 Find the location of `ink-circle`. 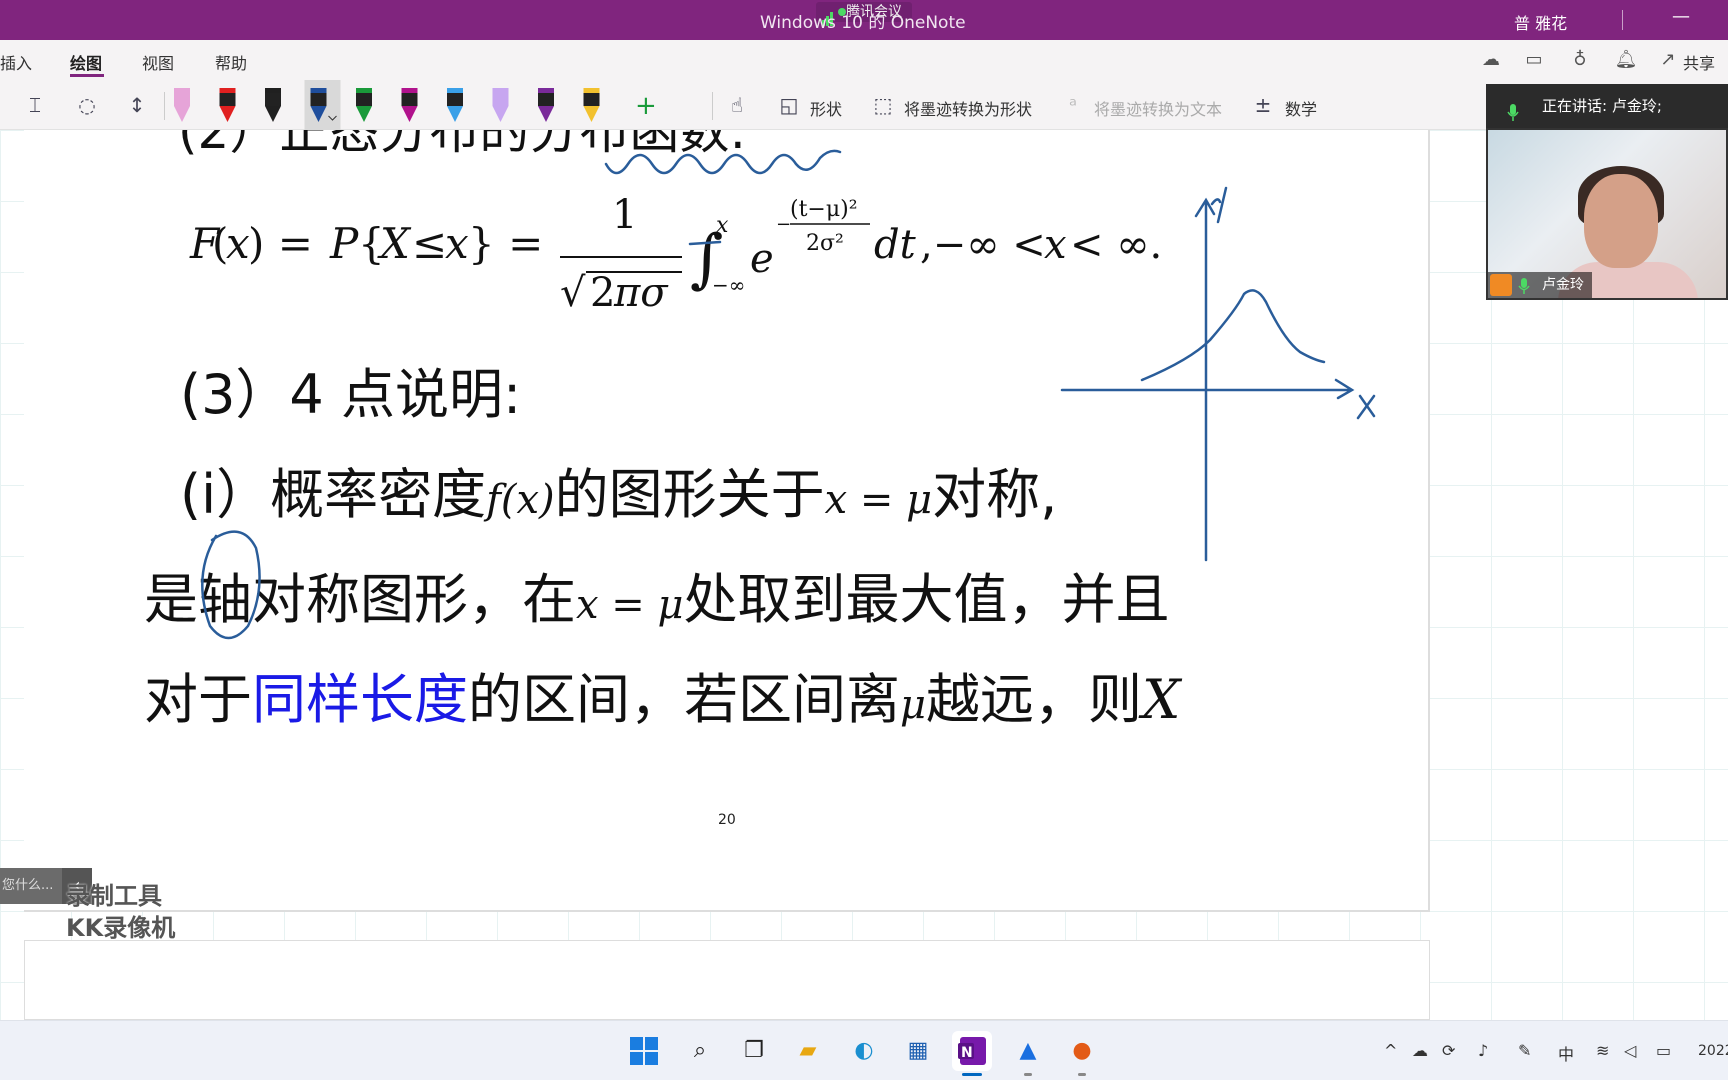

ink-circle is located at coordinates (231, 585).